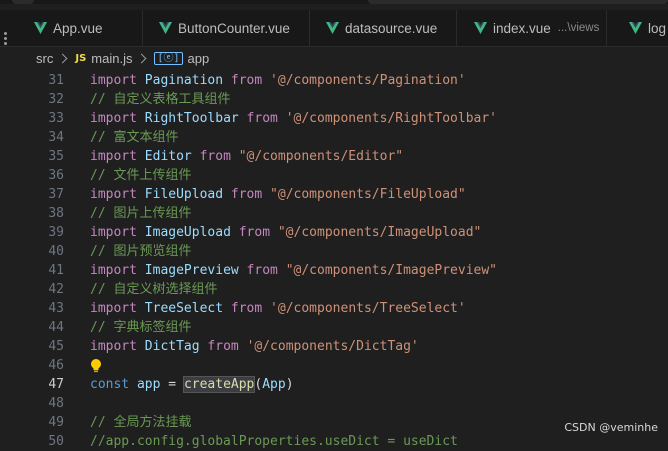  Describe the element at coordinates (368, 80) in the screenshot. I see `string-literal: '@/components/Pagination'` at that location.